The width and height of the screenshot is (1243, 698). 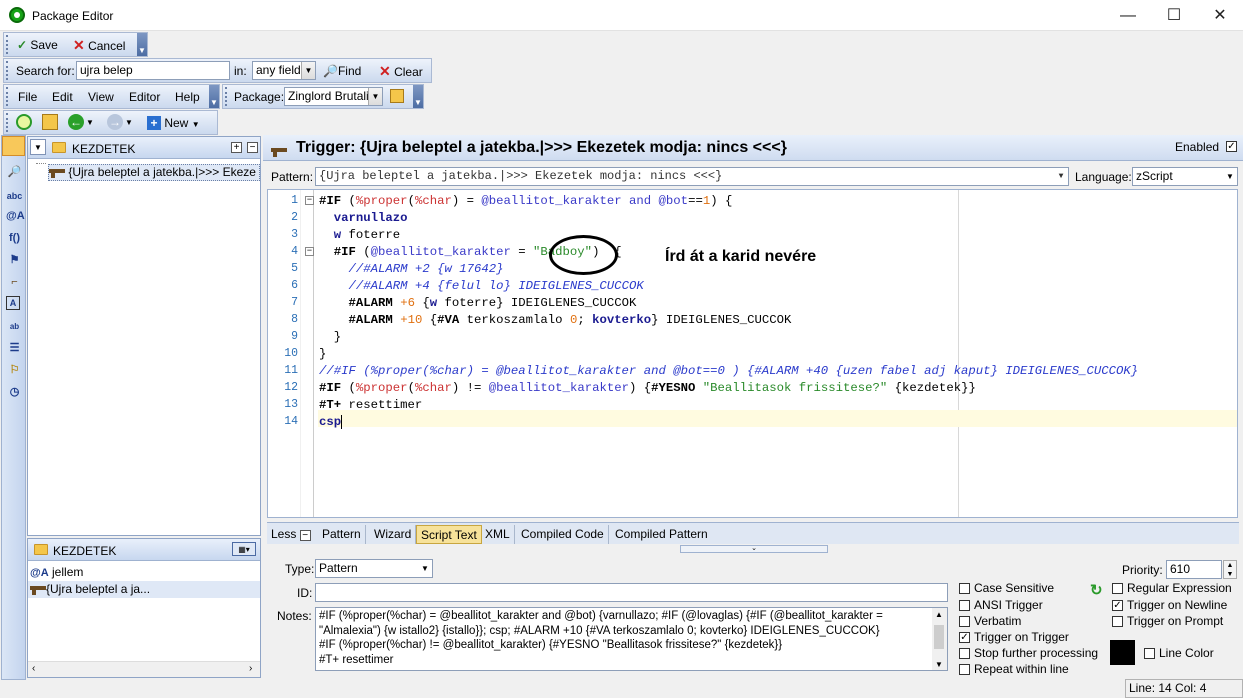 I want to click on trigger-icon: ⌐, so click(x=14, y=282).